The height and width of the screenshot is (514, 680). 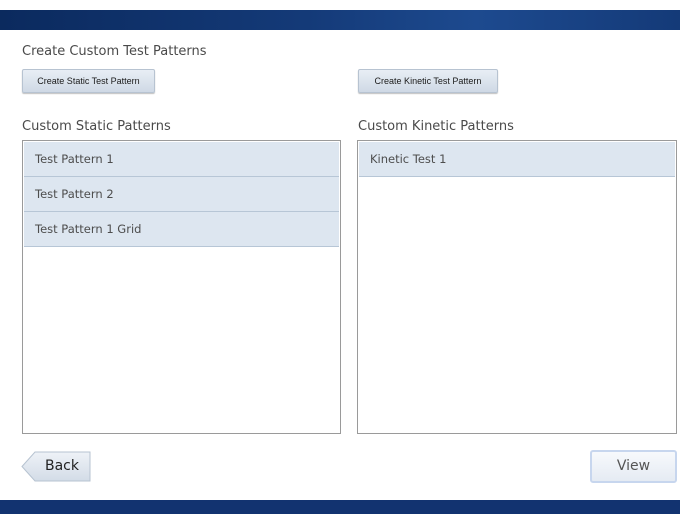 What do you see at coordinates (114, 51) in the screenshot?
I see `page-title: Create Custom Test Patterns` at bounding box center [114, 51].